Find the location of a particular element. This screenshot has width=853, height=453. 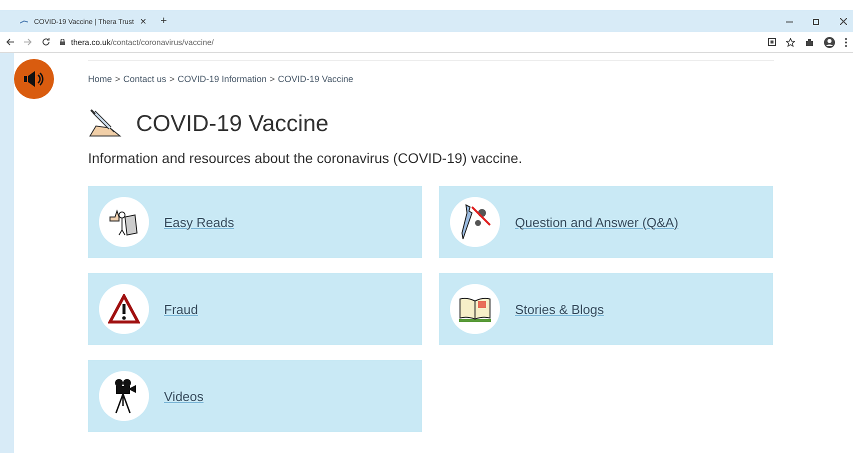

breadcrumb-link: Contact us is located at coordinates (144, 79).